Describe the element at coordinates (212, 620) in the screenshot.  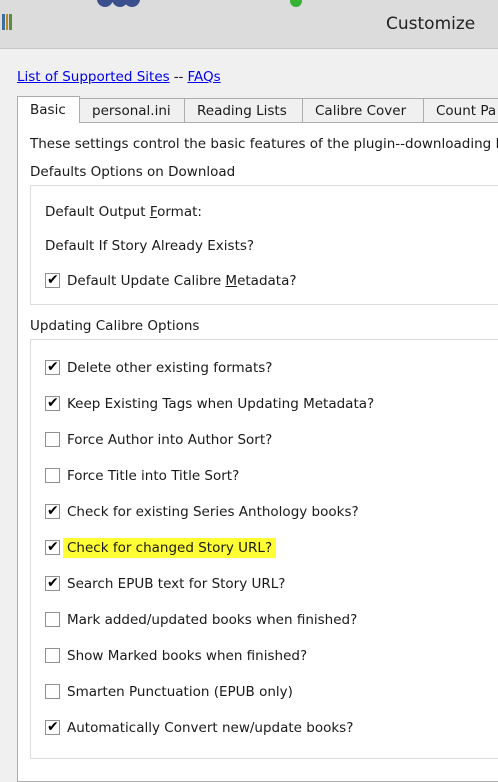
I see `mark-updated-label: Mark added/updated books when finished?` at that location.